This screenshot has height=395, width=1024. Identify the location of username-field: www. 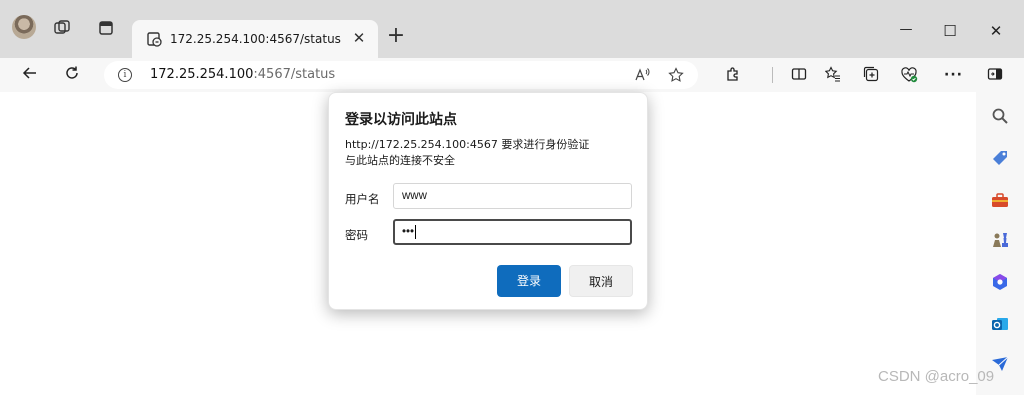
(512, 196).